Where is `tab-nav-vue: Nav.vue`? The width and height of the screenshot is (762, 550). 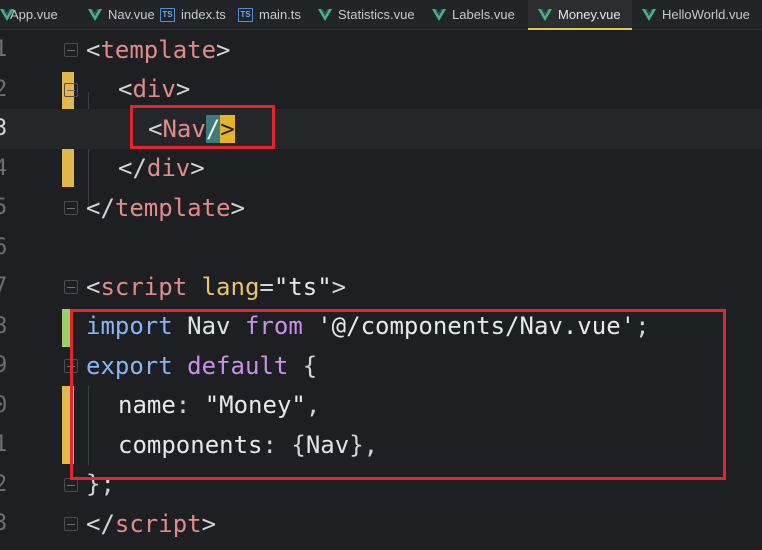
tab-nav-vue: Nav.vue is located at coordinates (124, 14).